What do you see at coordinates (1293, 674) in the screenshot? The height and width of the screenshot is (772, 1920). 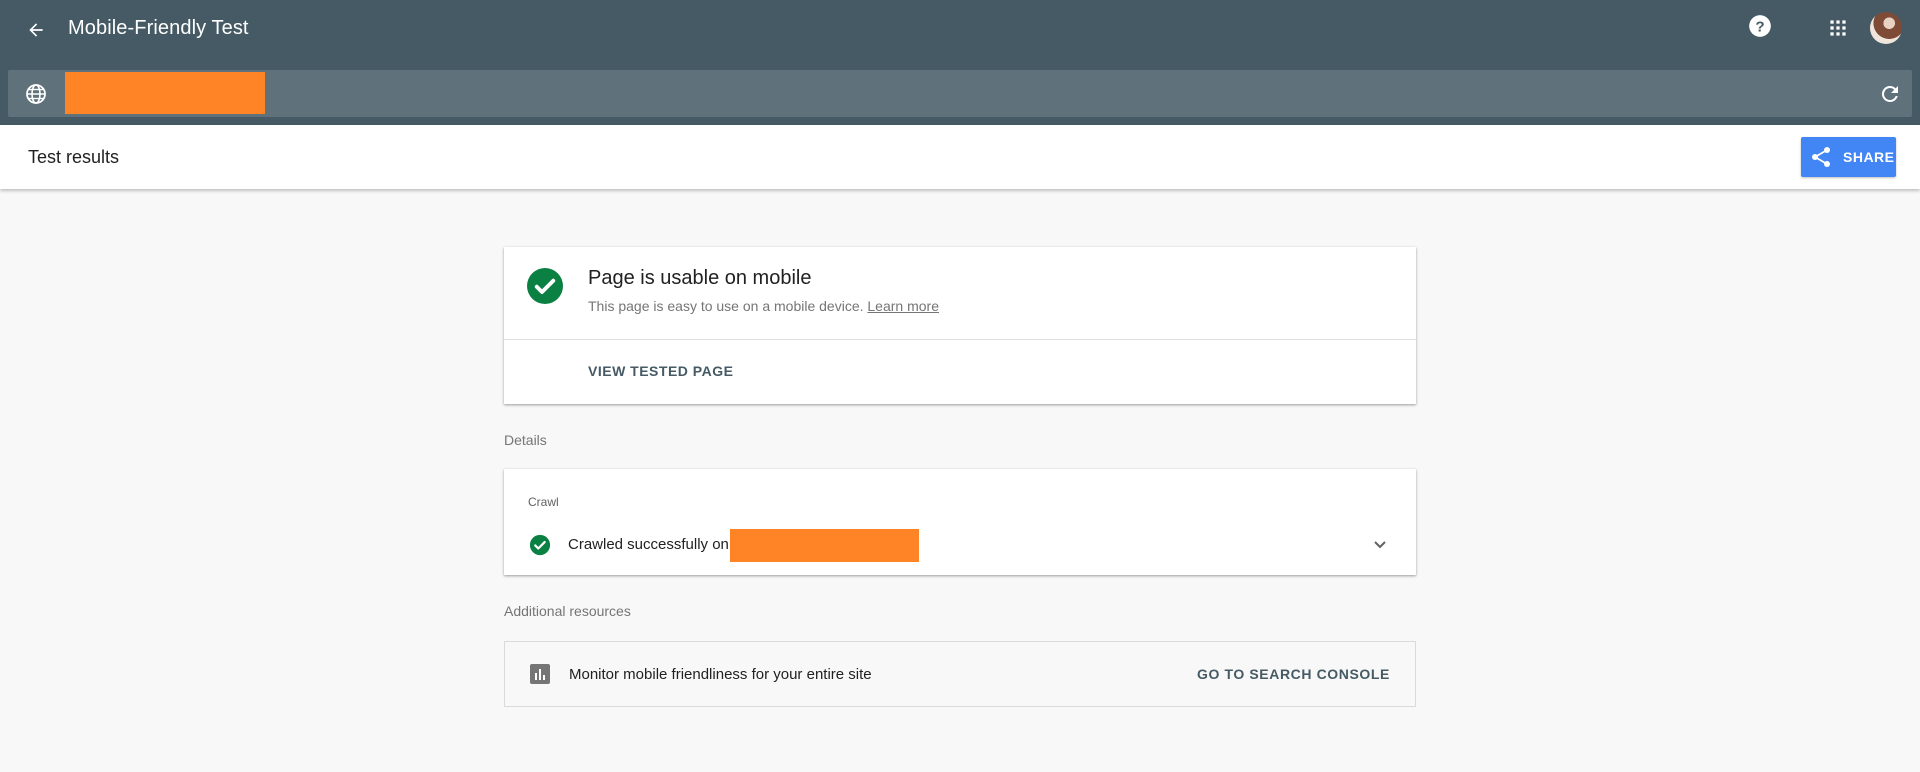 I see `go-to-search-console-button: GO TO SEARCH CONSOLE` at bounding box center [1293, 674].